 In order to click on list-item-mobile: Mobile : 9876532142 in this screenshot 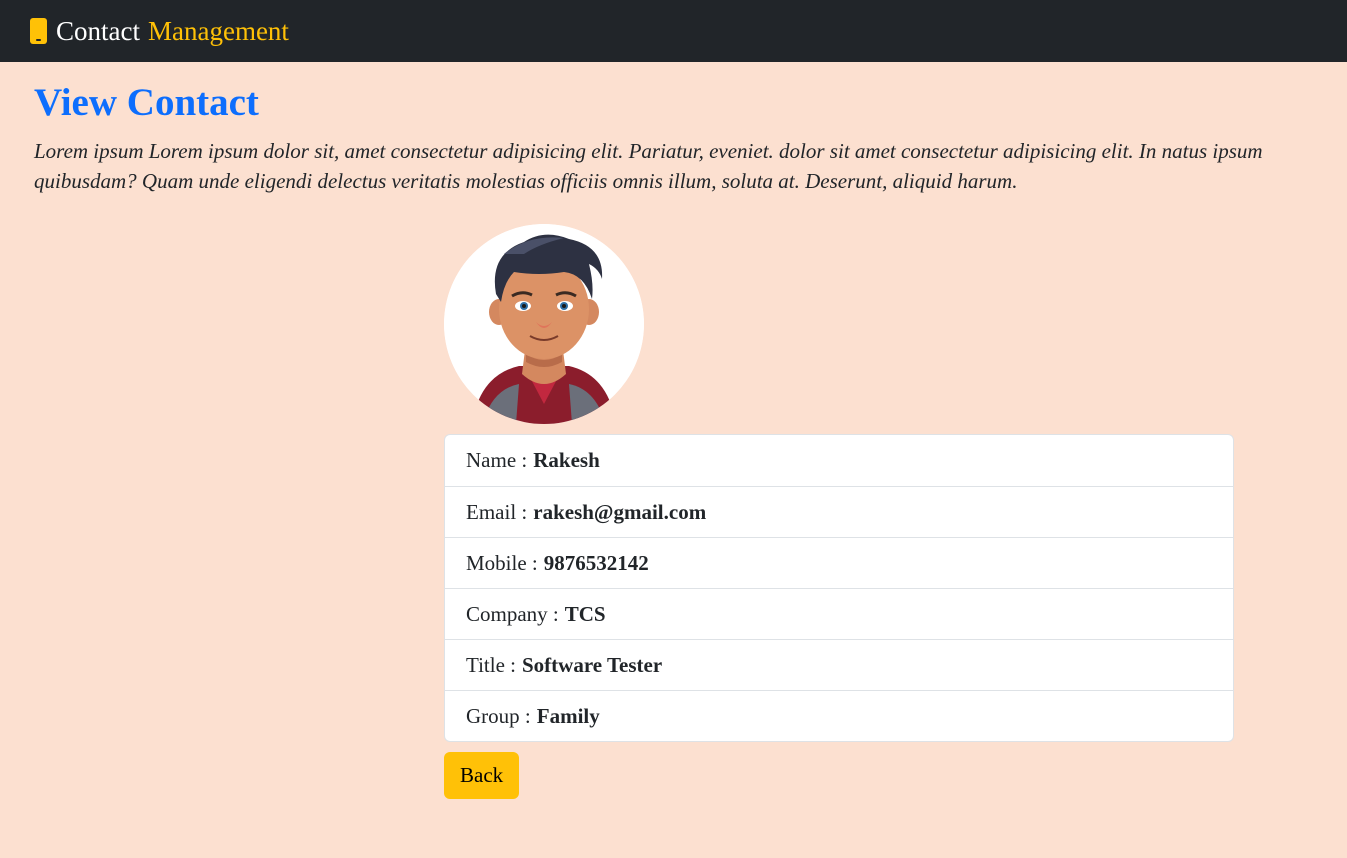, I will do `click(839, 562)`.